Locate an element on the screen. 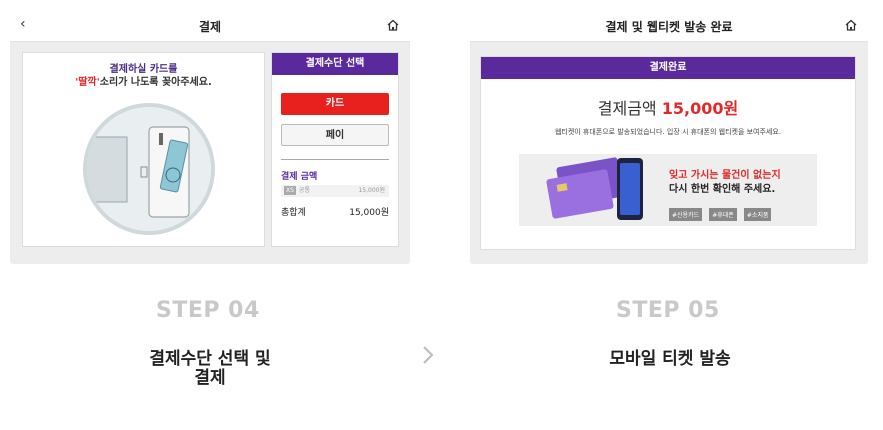  step-04-caption: 결제수단 선택 및 결제 is located at coordinates (210, 369).